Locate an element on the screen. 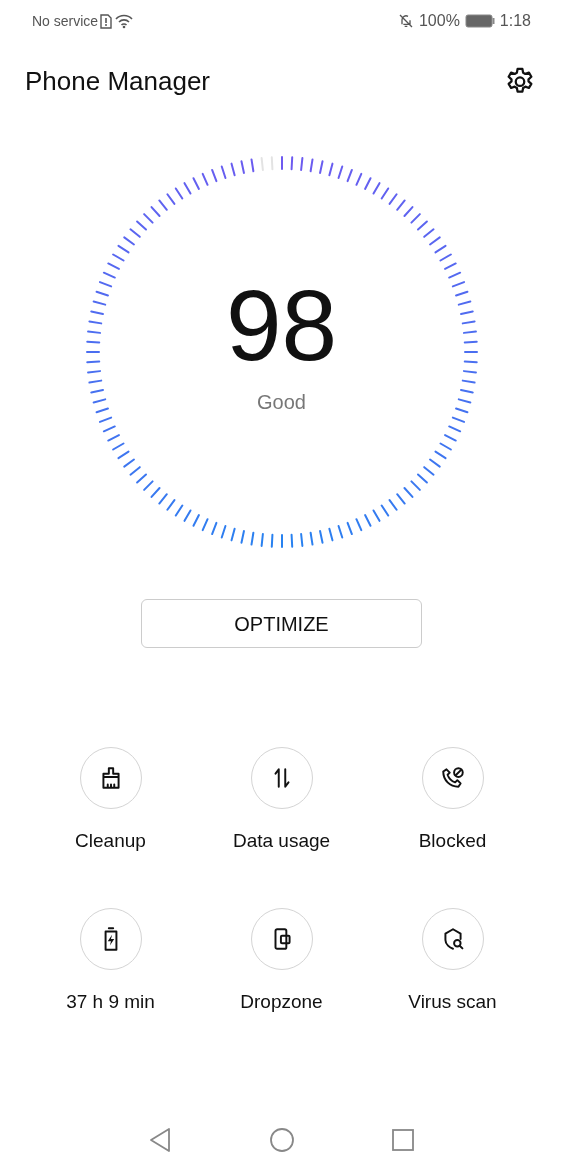 Image resolution: width=563 pixels, height=1170 pixels. tool-label: Cleanup is located at coordinates (110, 841).